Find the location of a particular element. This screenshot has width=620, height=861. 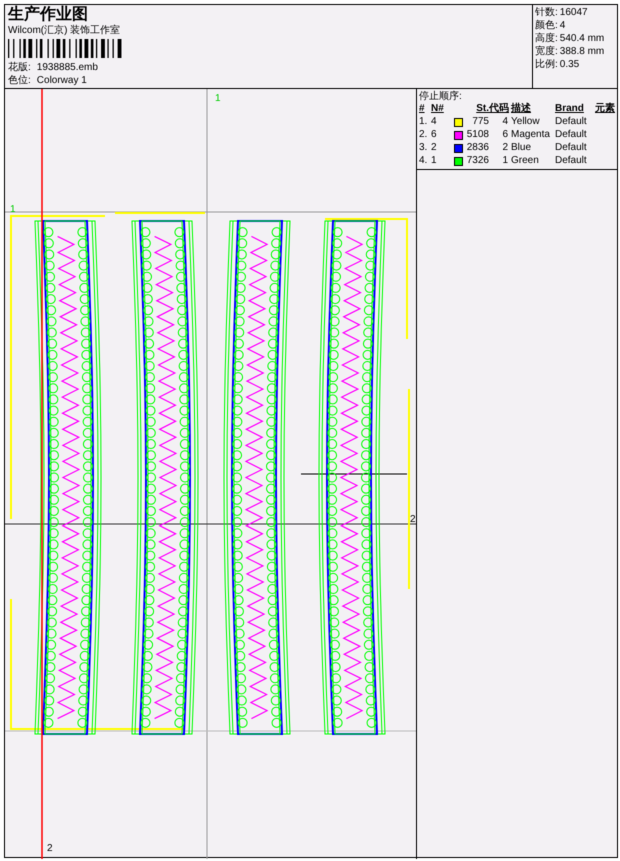

field-value: Colorway 1 is located at coordinates (61, 80).